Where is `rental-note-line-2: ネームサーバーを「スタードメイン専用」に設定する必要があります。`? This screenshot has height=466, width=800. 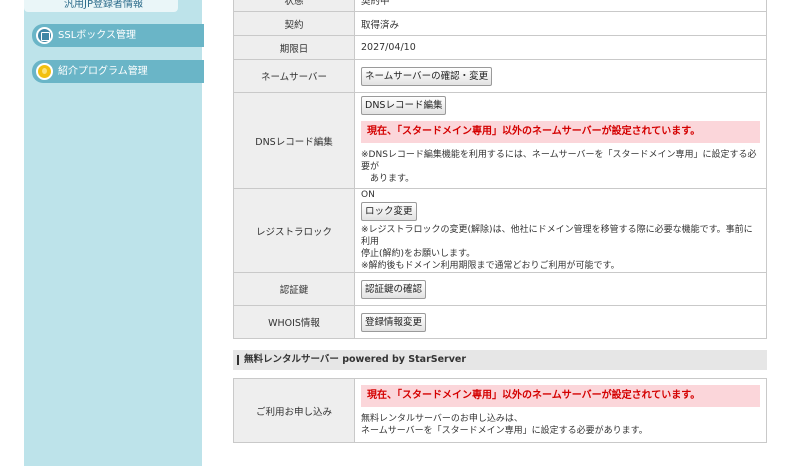
rental-note-line-2: ネームサーバーを「スタードメイン専用」に設定する必要があります。 is located at coordinates (504, 430).